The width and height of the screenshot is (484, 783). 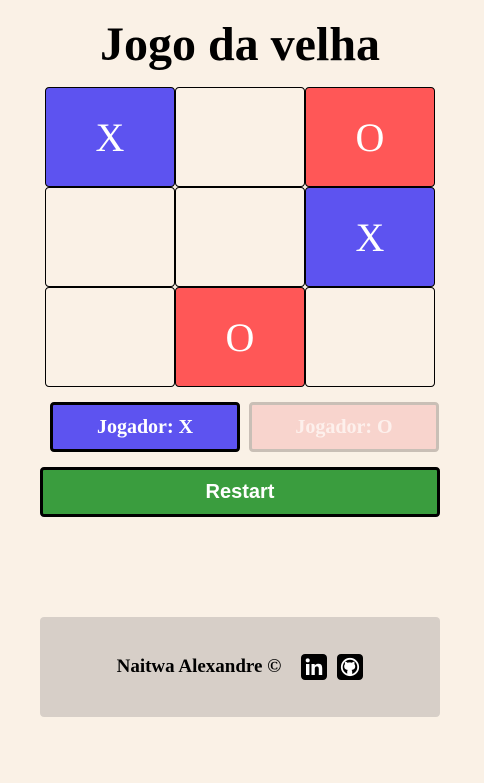 I want to click on board-cell-1: X, so click(x=110, y=137).